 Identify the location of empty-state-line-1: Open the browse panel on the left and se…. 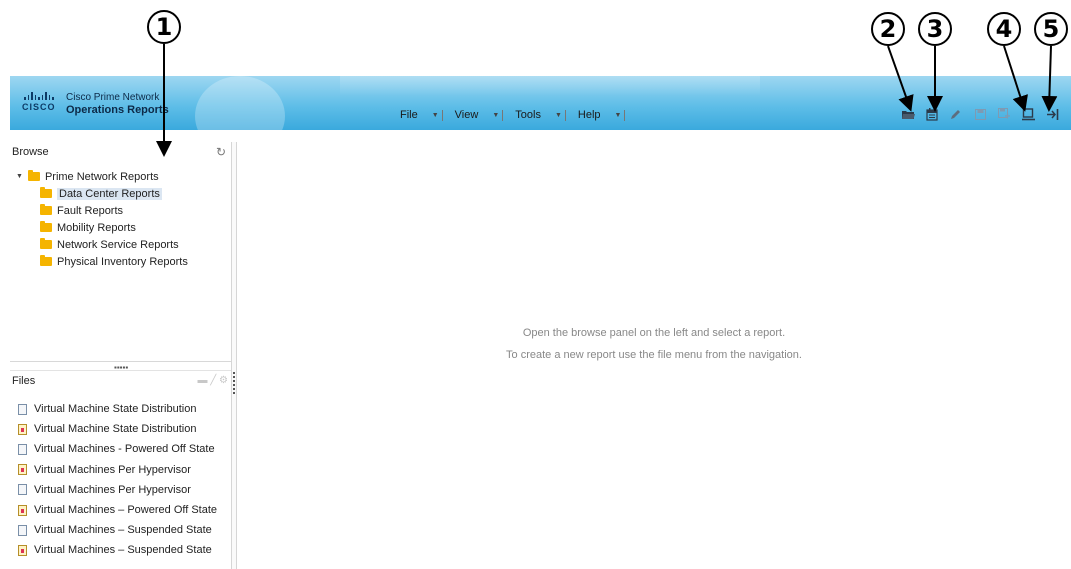
(654, 333).